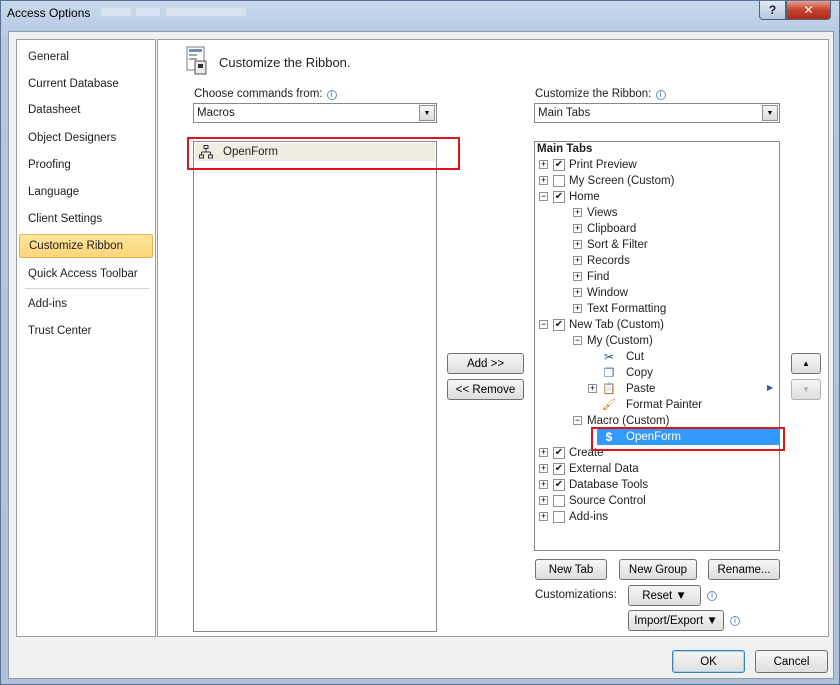  What do you see at coordinates (657, 357) in the screenshot?
I see `tree-item-cut: ✂ Cut` at bounding box center [657, 357].